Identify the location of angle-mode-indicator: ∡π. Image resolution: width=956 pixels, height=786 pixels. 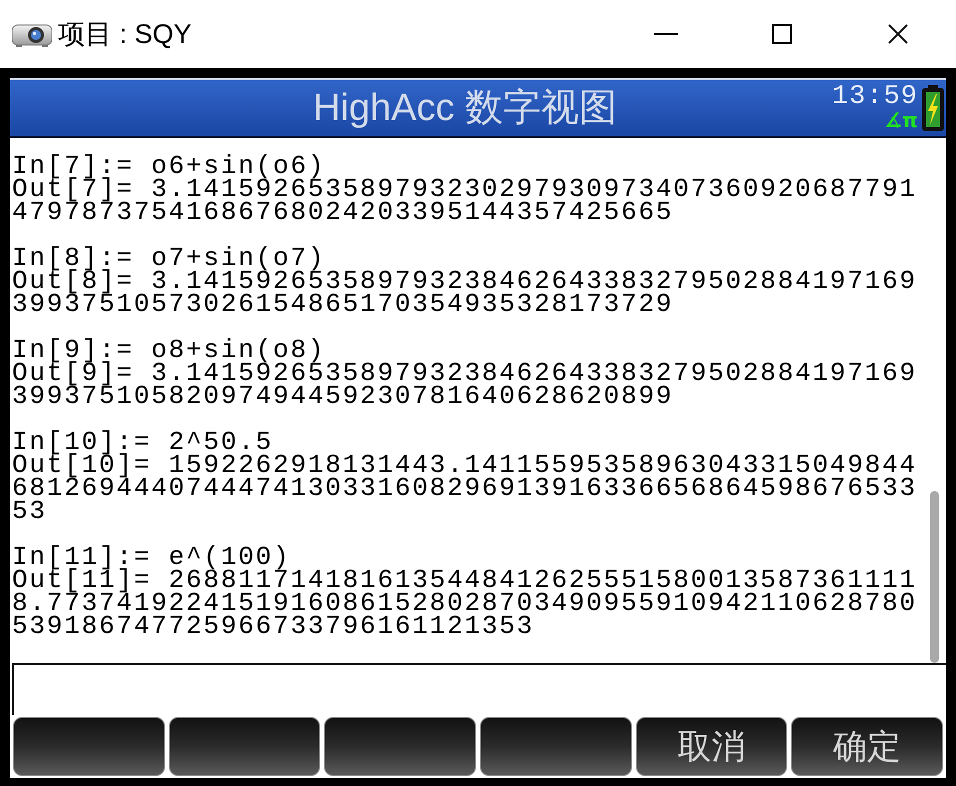
(901, 120).